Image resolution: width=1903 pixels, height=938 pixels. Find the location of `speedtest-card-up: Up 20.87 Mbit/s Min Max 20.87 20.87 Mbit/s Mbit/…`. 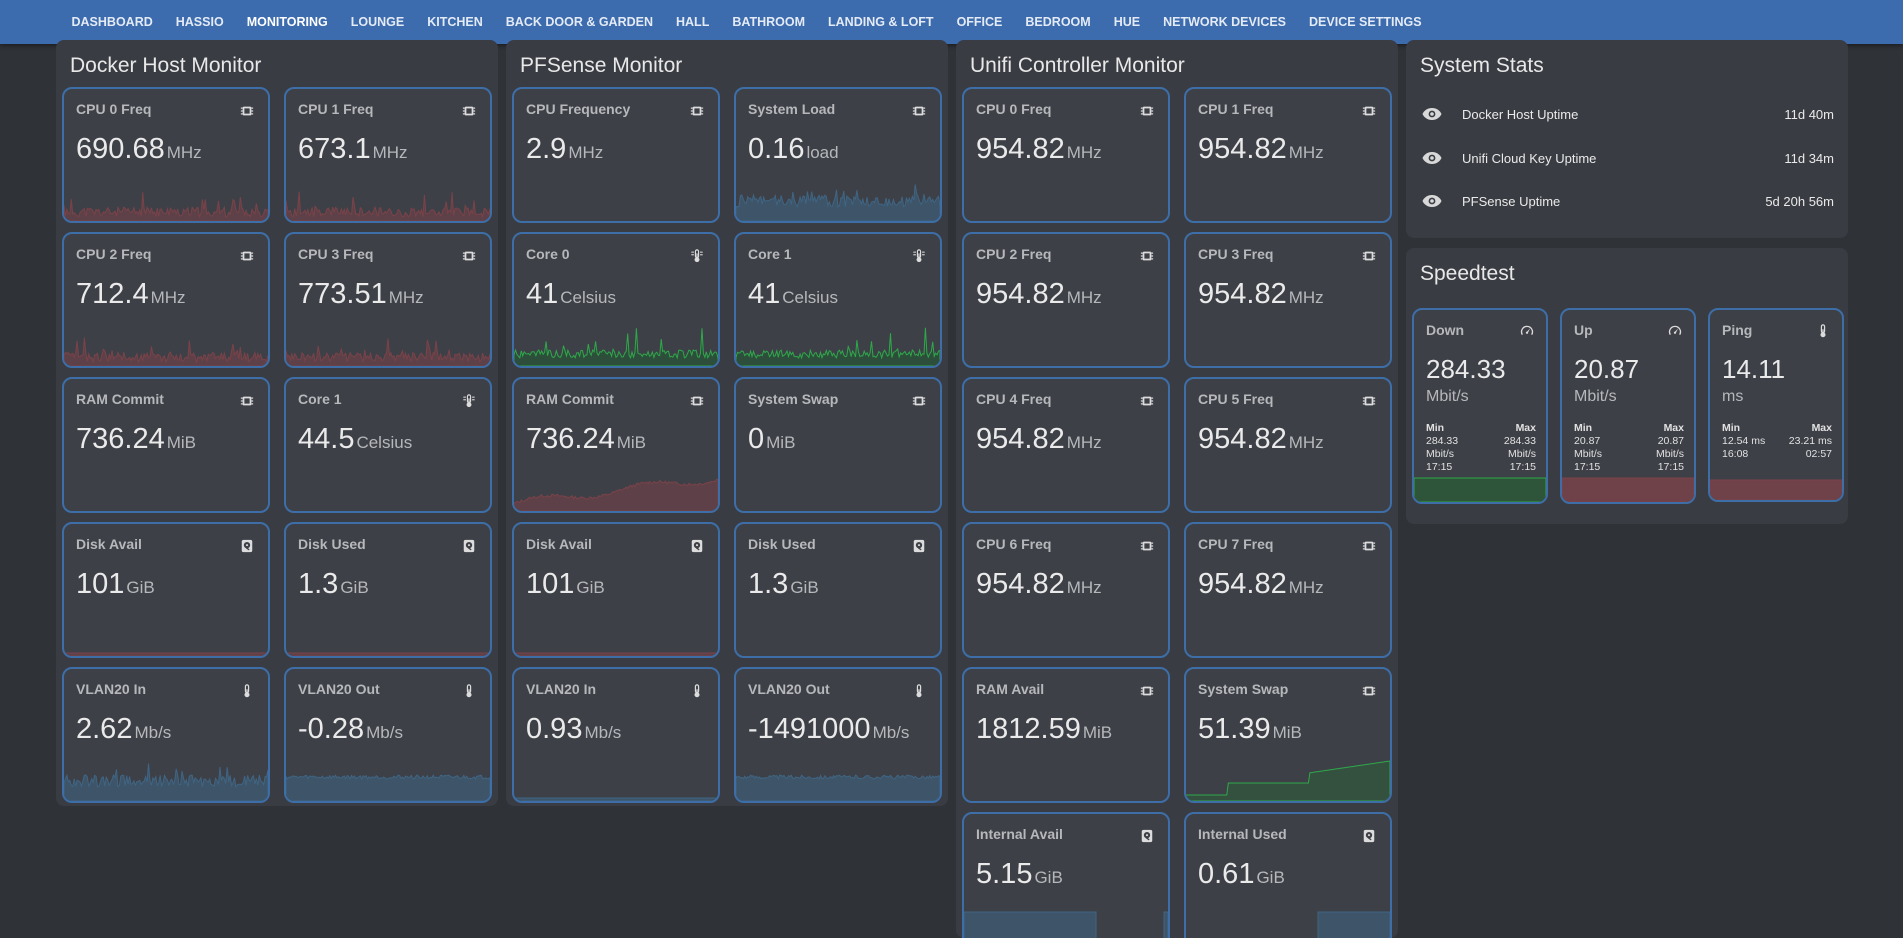

speedtest-card-up: Up 20.87 Mbit/s Min Max 20.87 20.87 Mbit/s Mbit/… is located at coordinates (1628, 406).